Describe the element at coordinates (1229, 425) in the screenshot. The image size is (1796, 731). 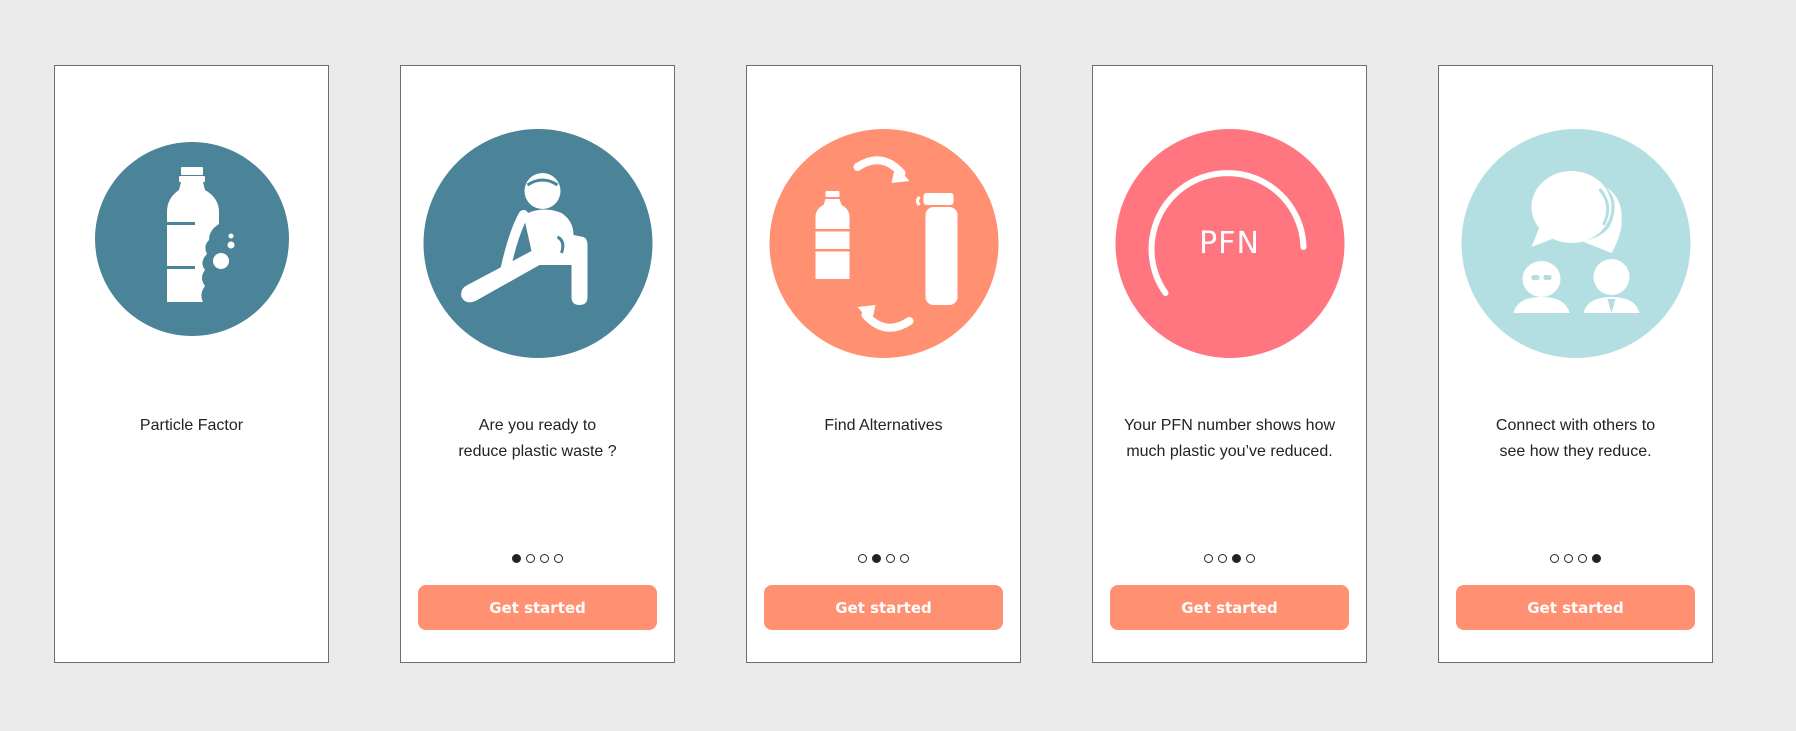
I see `caption-line: Your PFN number shows how` at that location.